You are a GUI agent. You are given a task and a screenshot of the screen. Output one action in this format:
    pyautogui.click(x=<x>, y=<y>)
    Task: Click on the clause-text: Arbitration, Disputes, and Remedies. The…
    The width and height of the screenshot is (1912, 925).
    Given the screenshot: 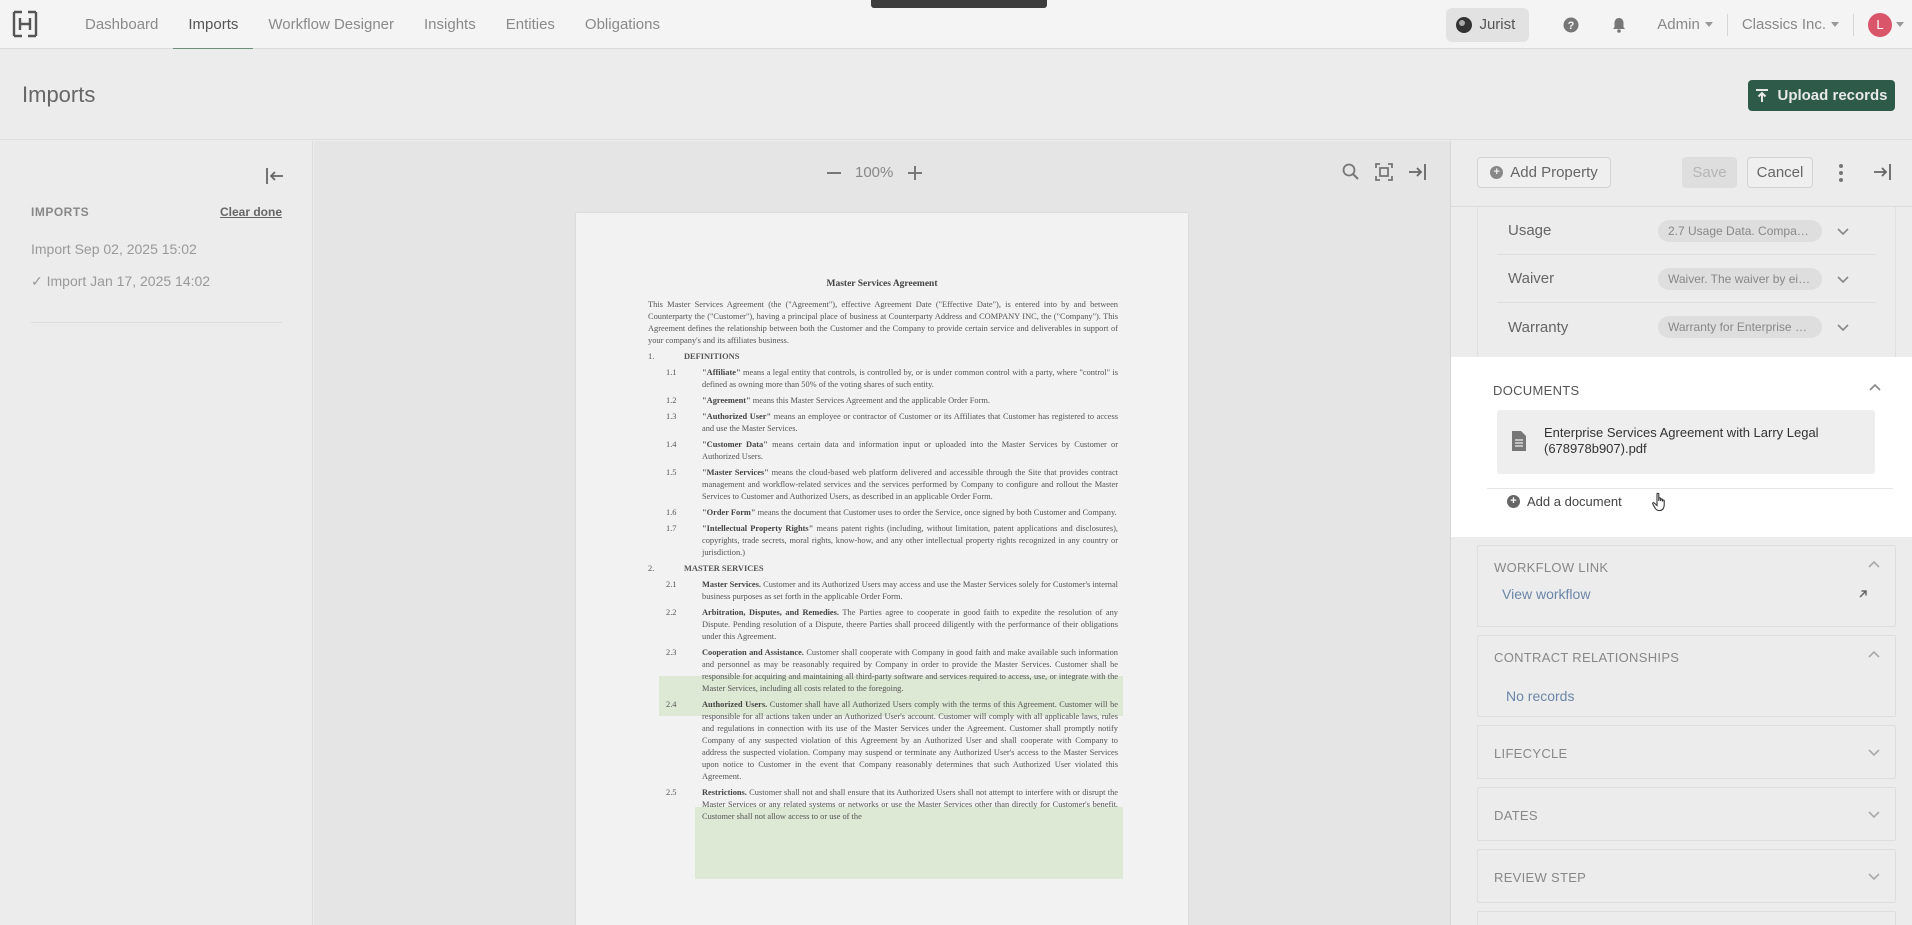 What is the action you would take?
    pyautogui.click(x=910, y=625)
    